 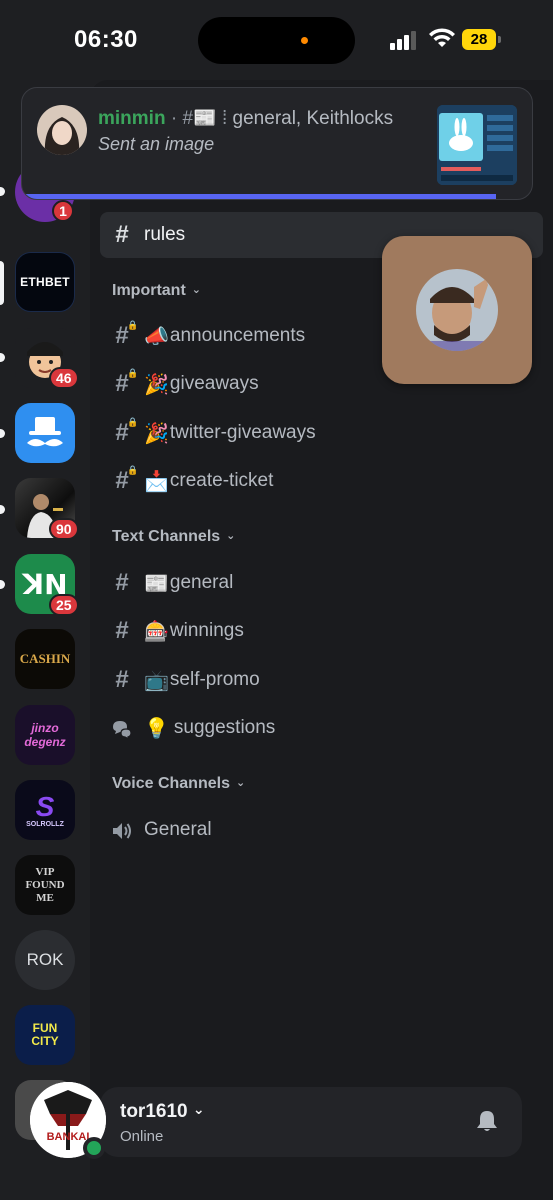 I want to click on wifi-icon, so click(x=442, y=37).